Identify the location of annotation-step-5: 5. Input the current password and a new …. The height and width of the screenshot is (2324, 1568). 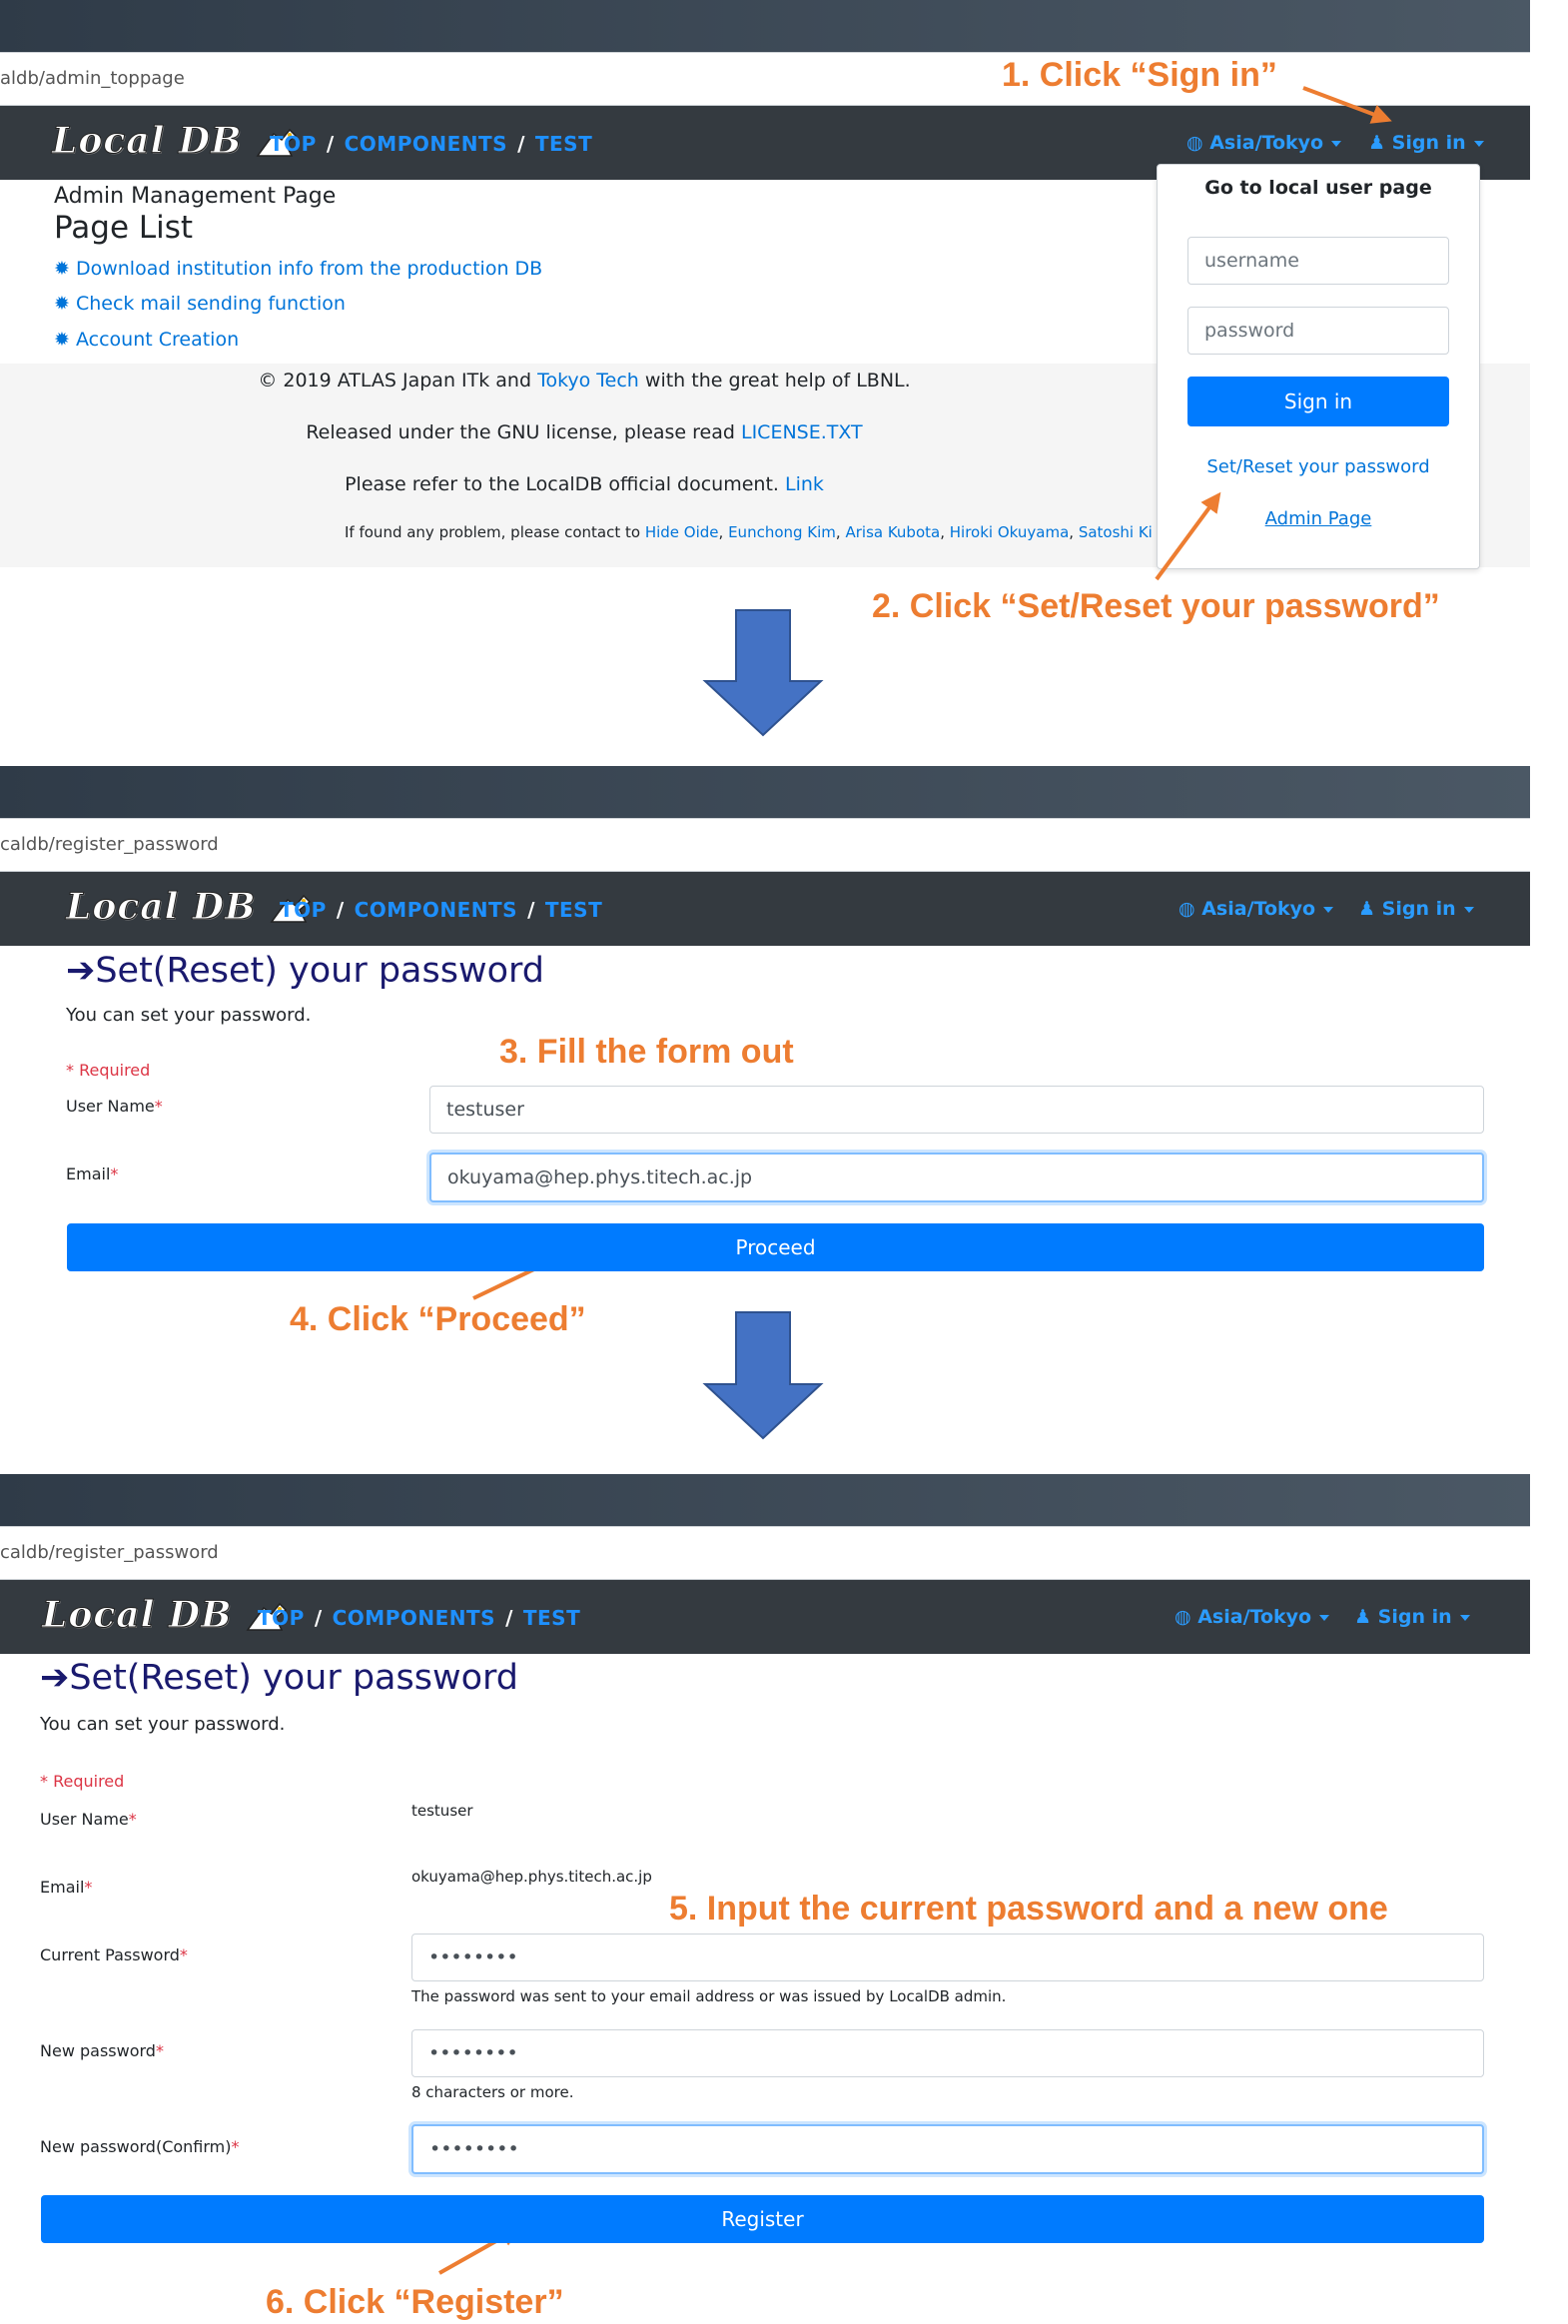
(1028, 1909).